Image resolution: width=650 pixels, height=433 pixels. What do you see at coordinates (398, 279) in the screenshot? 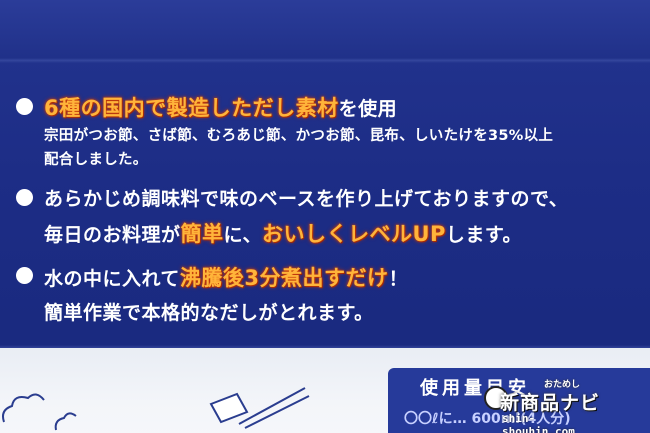
I see `feature-3-line1-b: ！` at bounding box center [398, 279].